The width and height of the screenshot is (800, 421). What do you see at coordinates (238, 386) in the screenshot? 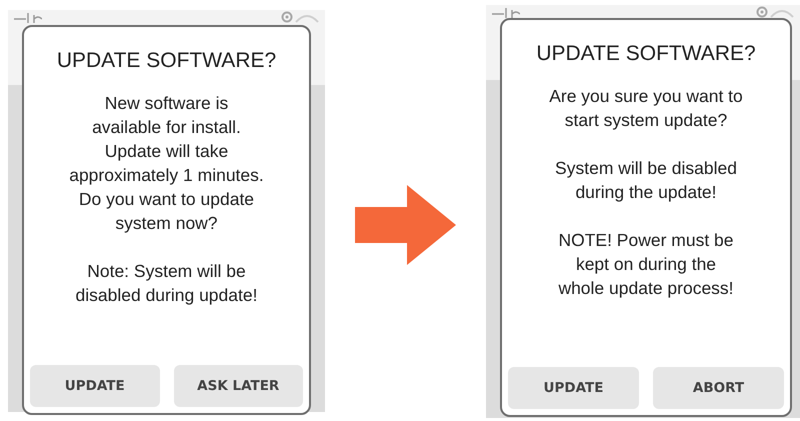
I see `dialog-button: ASK LATER` at bounding box center [238, 386].